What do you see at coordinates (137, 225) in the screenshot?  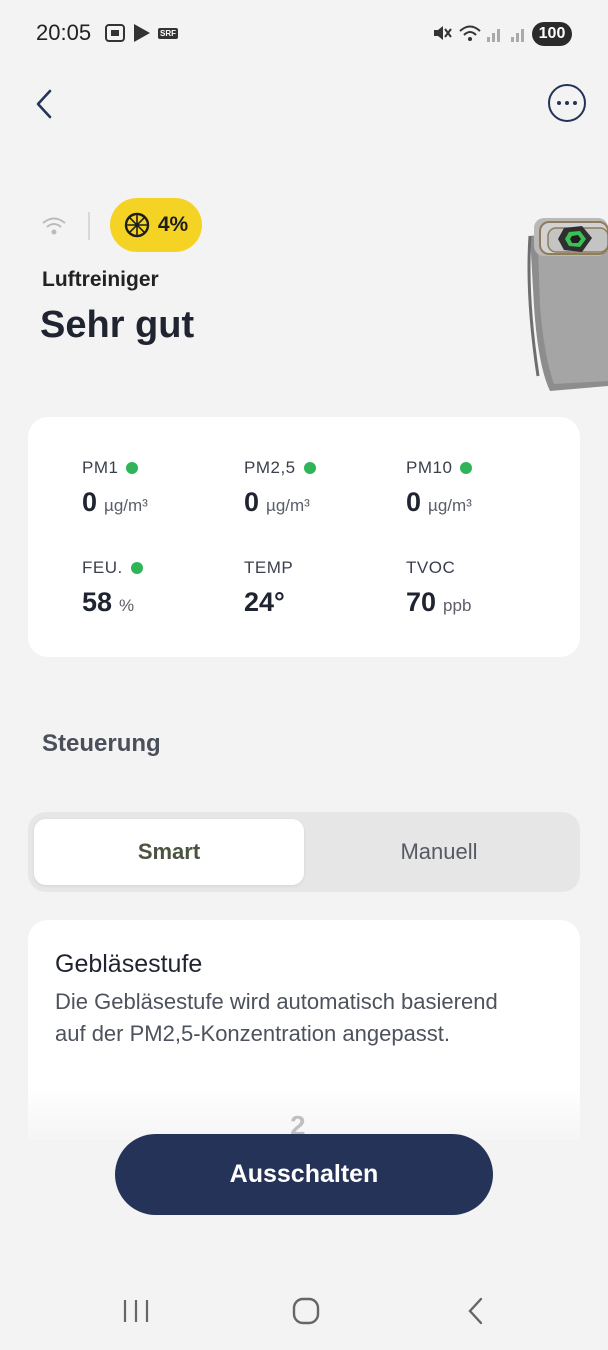 I see `filter-icon` at bounding box center [137, 225].